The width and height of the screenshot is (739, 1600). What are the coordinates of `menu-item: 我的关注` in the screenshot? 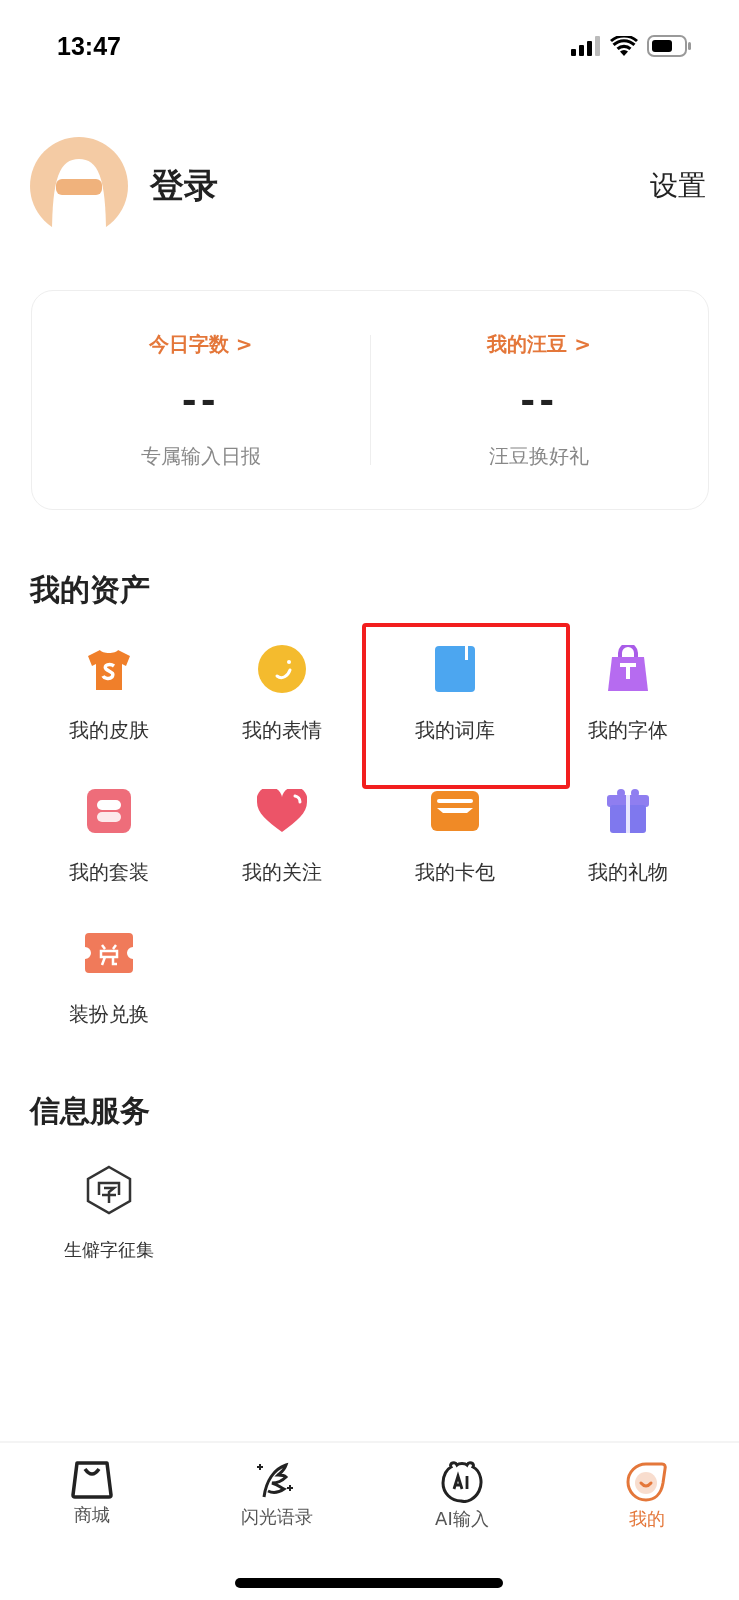 It's located at (281, 872).